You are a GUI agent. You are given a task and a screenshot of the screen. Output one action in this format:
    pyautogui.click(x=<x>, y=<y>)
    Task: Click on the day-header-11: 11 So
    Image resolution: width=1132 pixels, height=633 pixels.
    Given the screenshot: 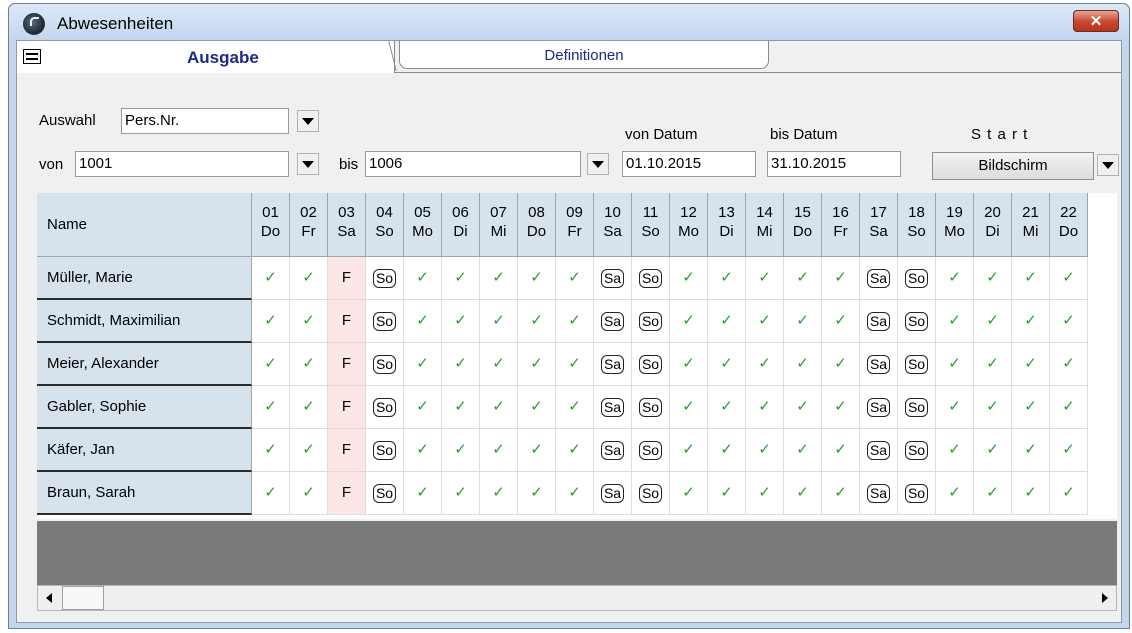 What is the action you would take?
    pyautogui.click(x=651, y=225)
    